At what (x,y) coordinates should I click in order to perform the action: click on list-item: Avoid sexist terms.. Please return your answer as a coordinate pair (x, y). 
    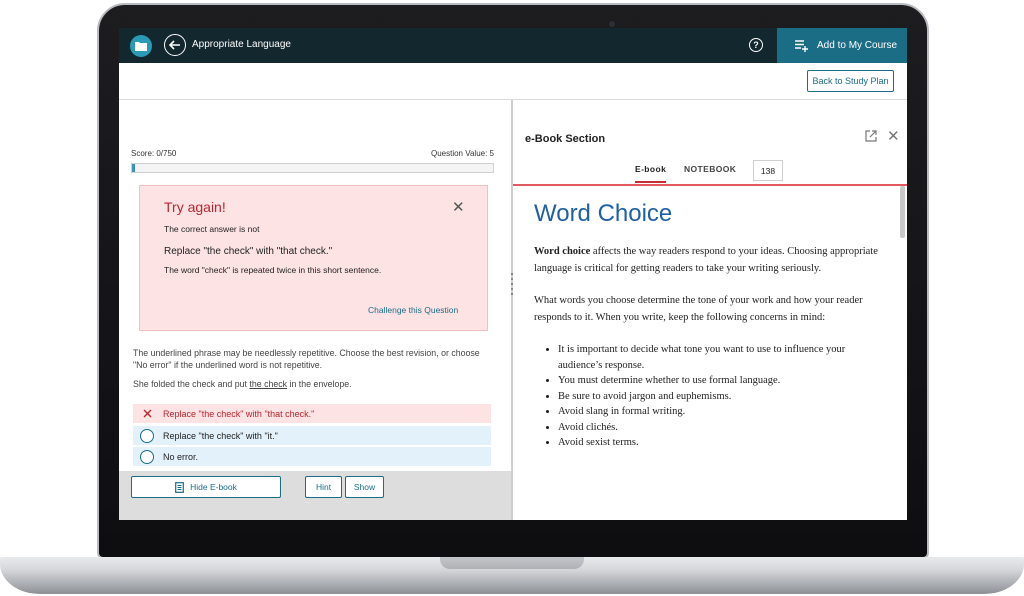
    Looking at the image, I should click on (721, 443).